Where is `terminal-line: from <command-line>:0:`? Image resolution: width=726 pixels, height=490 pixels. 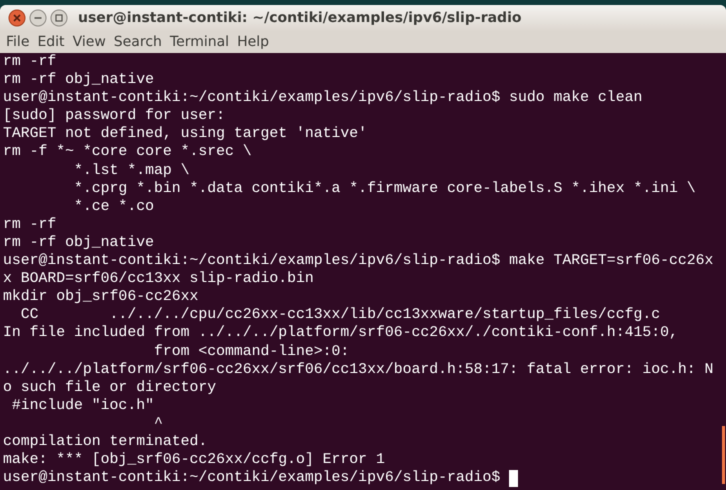
terminal-line: from <command-line>:0: is located at coordinates (251, 351).